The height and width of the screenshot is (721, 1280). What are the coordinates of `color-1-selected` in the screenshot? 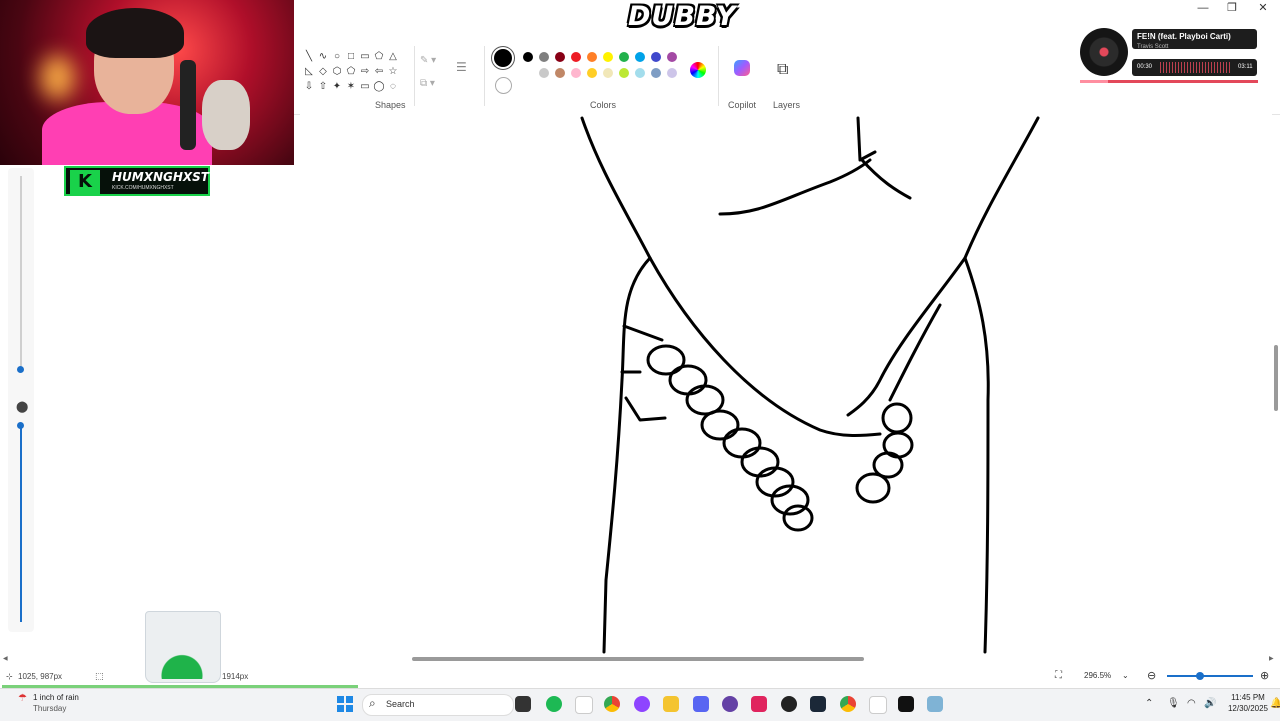 It's located at (503, 58).